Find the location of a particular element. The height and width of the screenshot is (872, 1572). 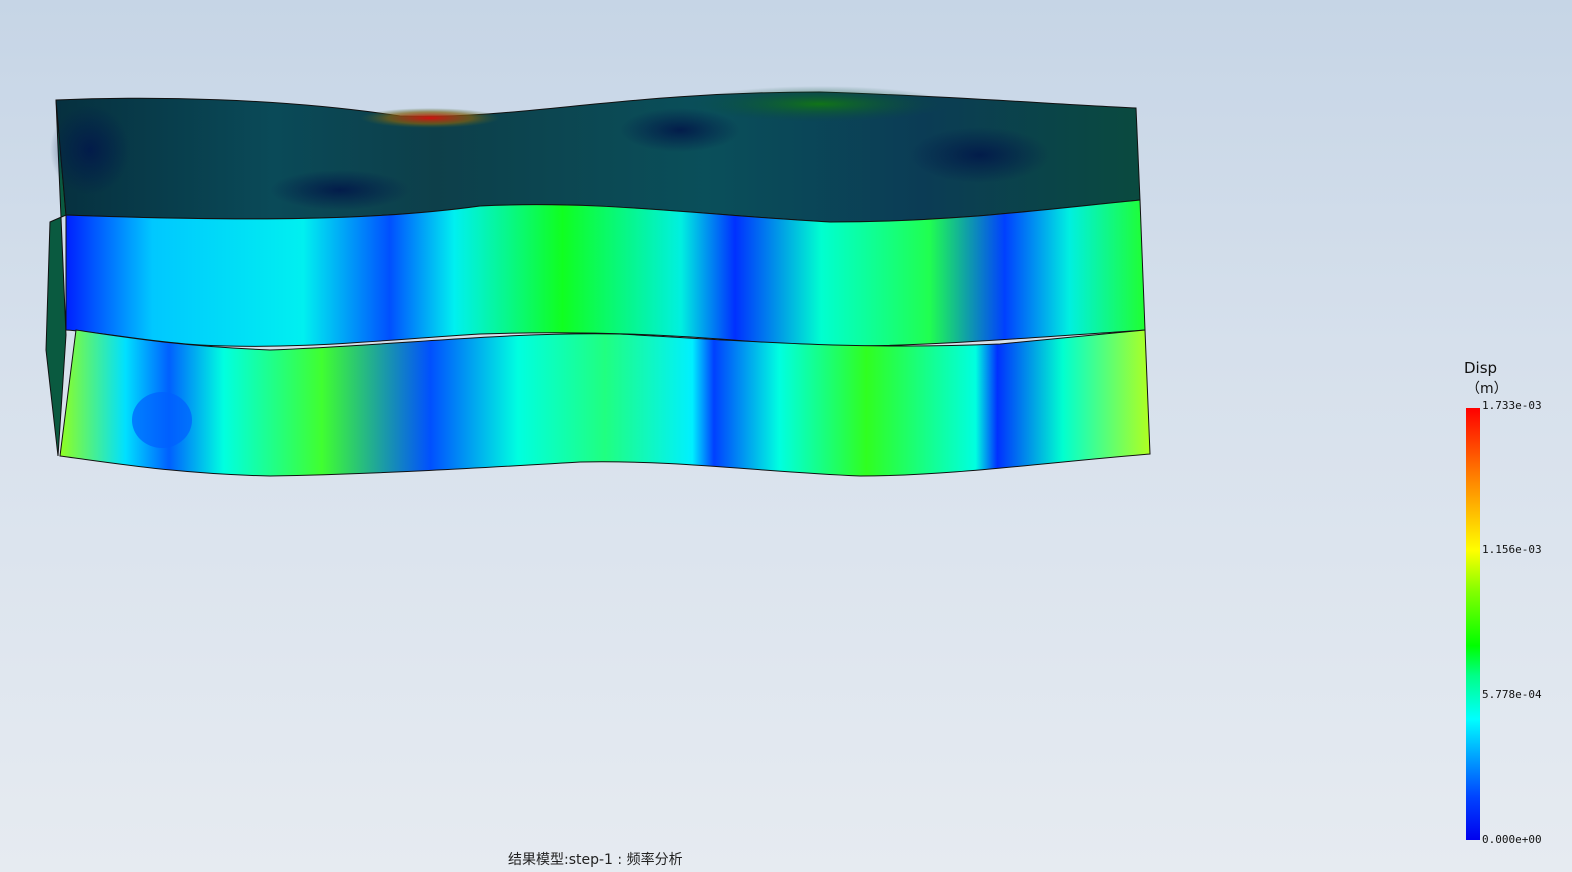

legend-tick-min: 0.000e+00 is located at coordinates (1512, 839).